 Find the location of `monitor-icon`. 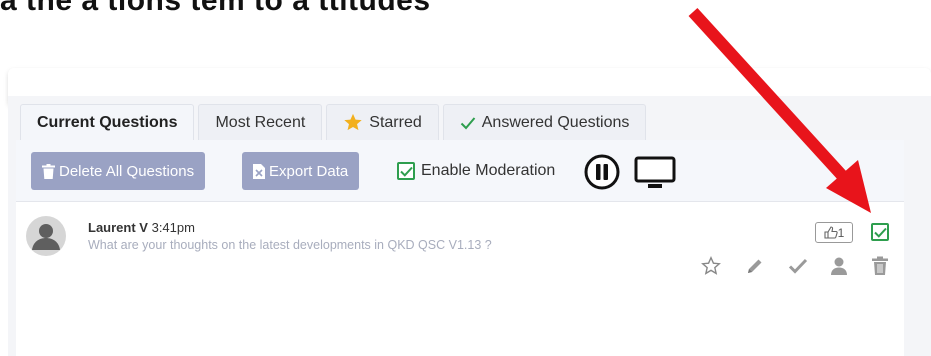

monitor-icon is located at coordinates (655, 173).